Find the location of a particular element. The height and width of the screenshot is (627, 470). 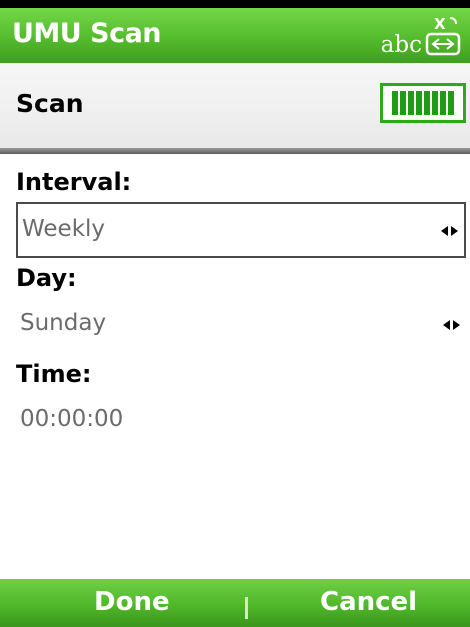

softkey-divider is located at coordinates (246, 608).